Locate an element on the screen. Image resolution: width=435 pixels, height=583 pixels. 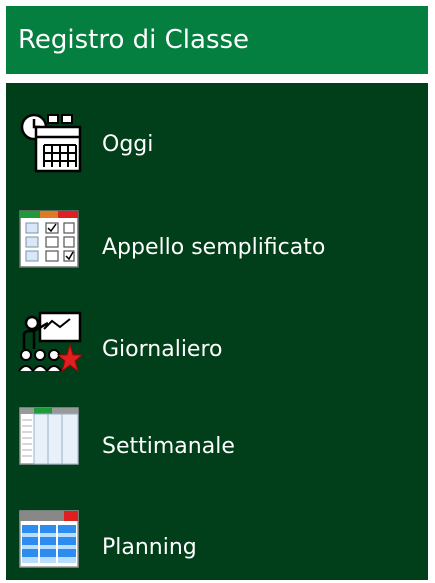
attendance-checklist-icon is located at coordinates (49, 239).